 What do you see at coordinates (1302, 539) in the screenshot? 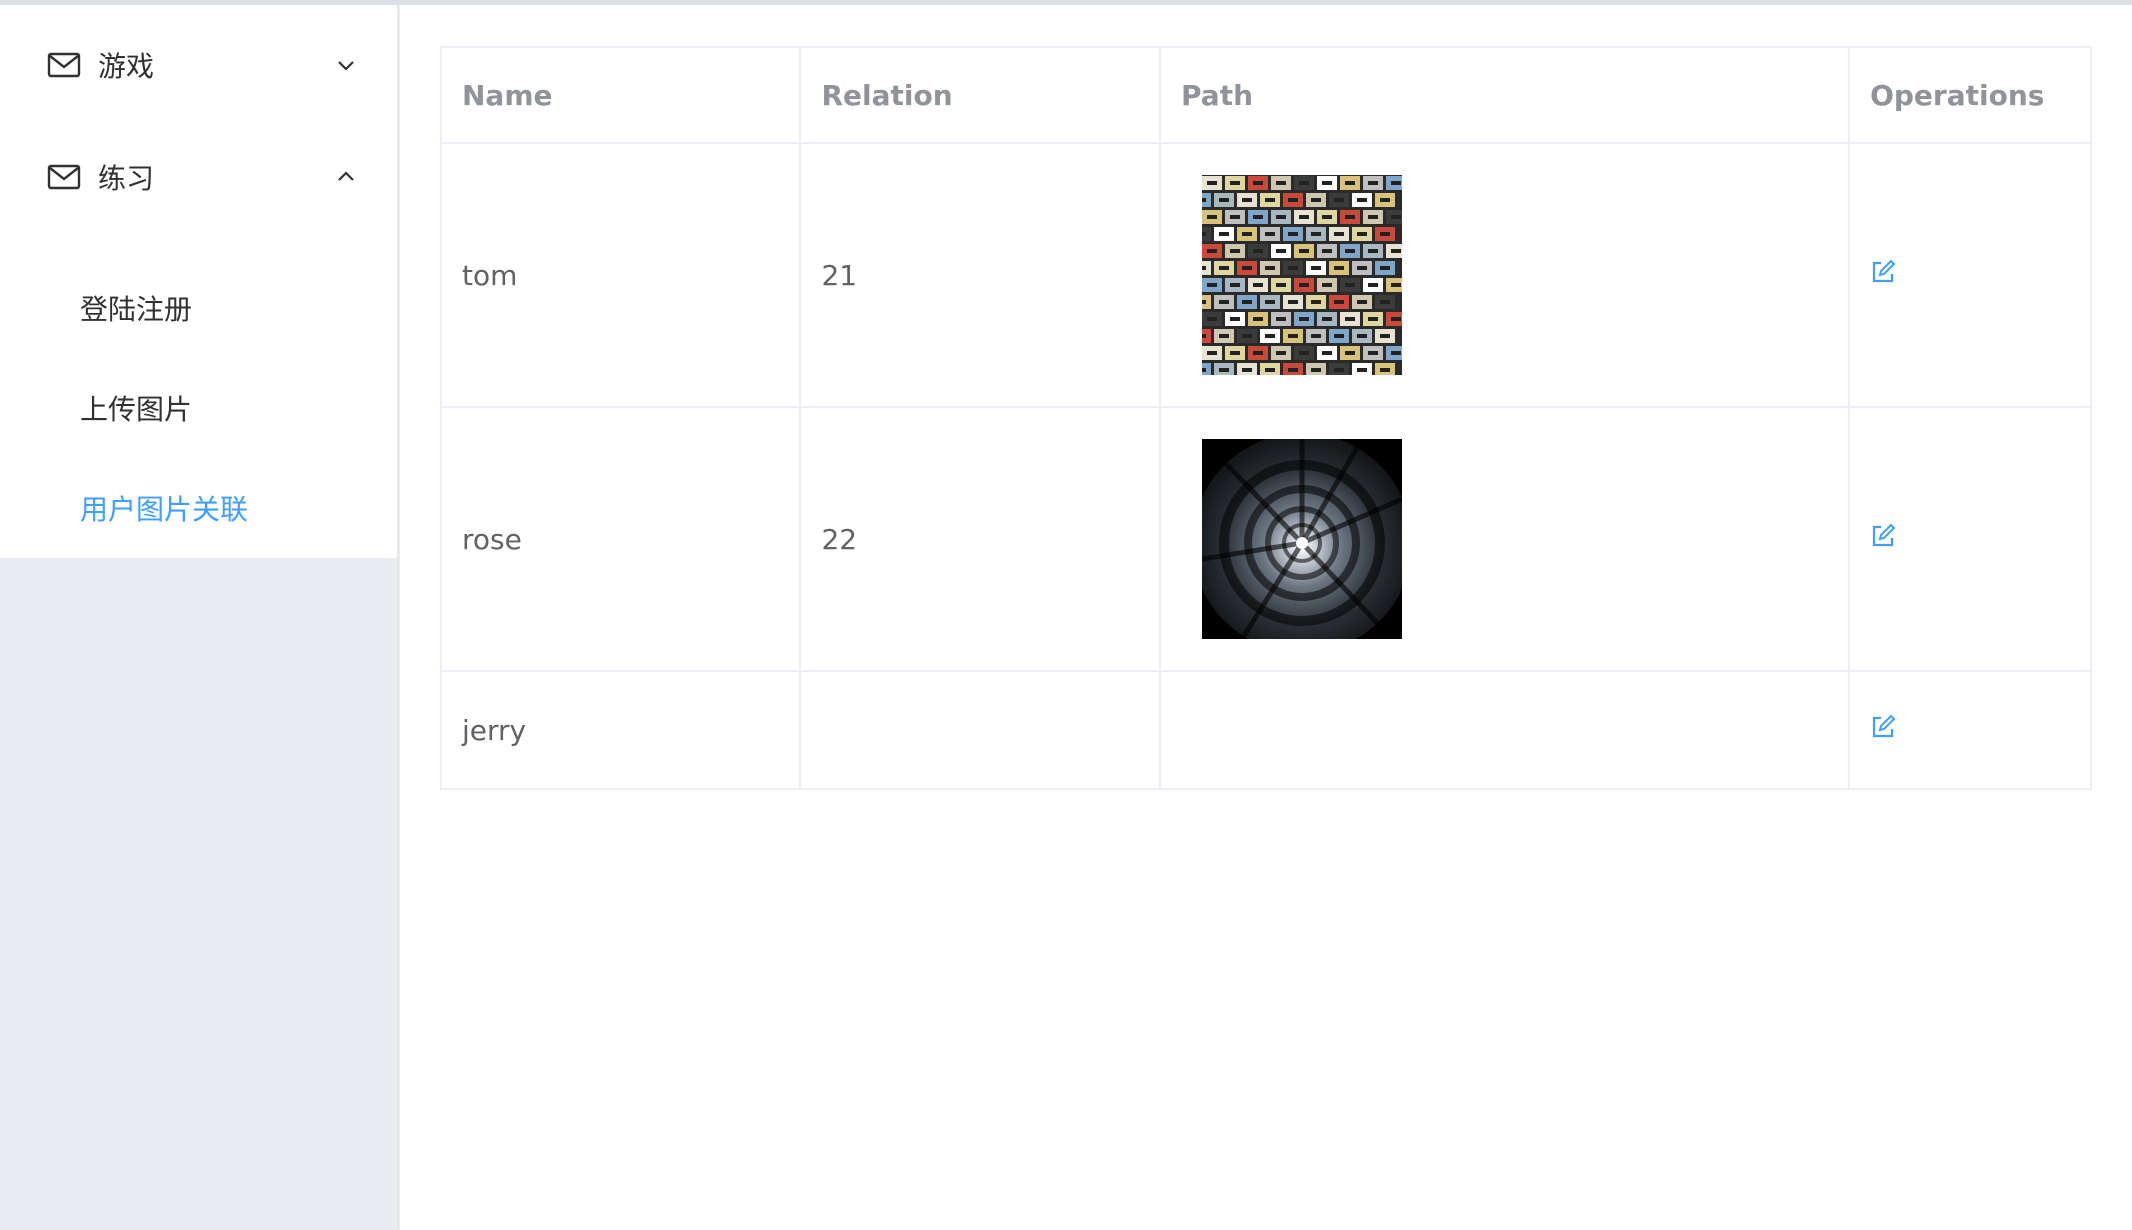
I see `tunnel-spiral-thumbnail` at bounding box center [1302, 539].